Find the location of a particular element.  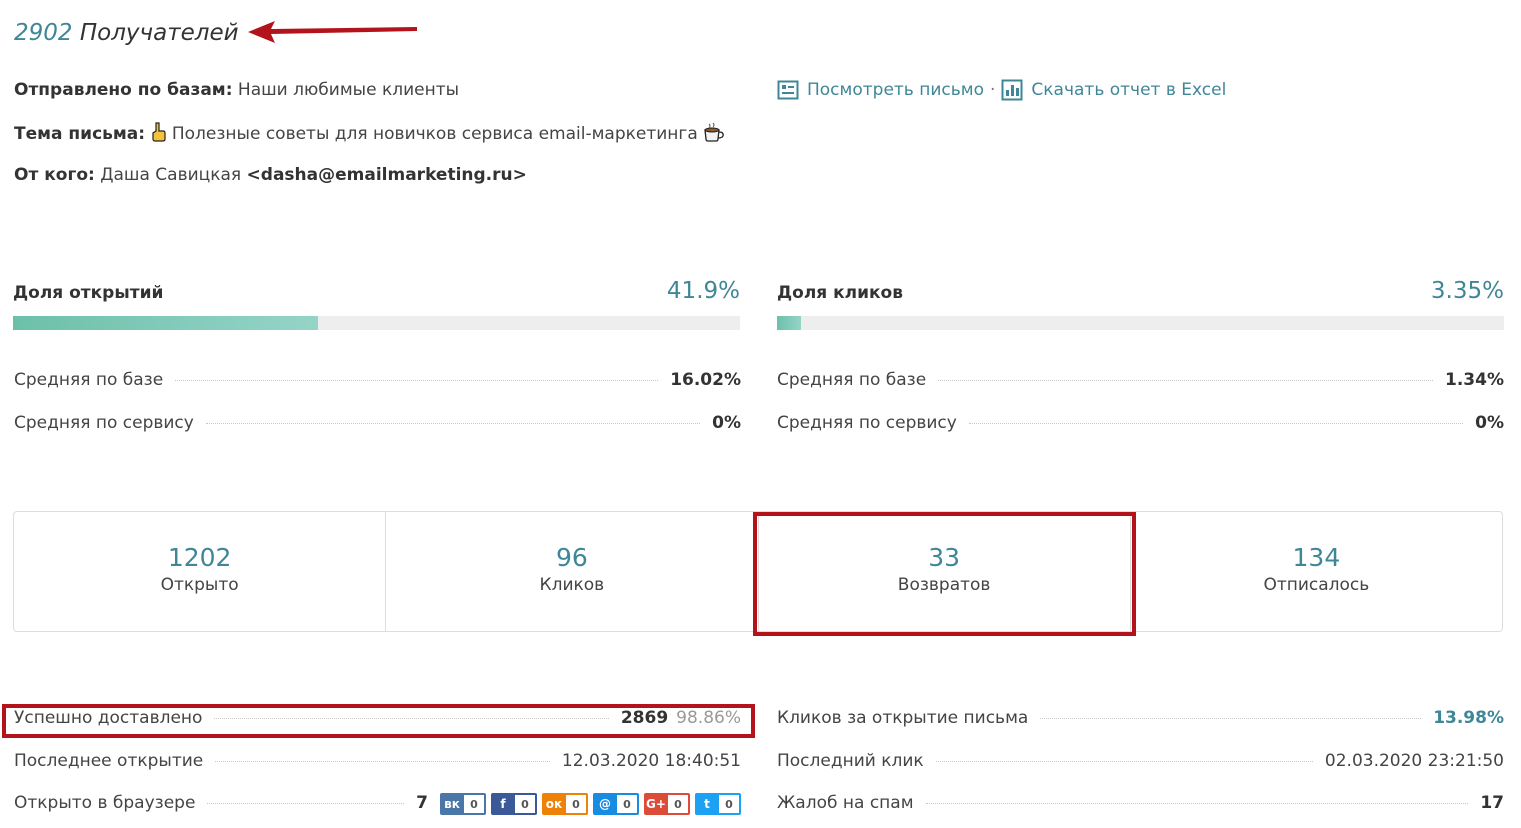

open-avg-base-value: 16.02% is located at coordinates (705, 380).